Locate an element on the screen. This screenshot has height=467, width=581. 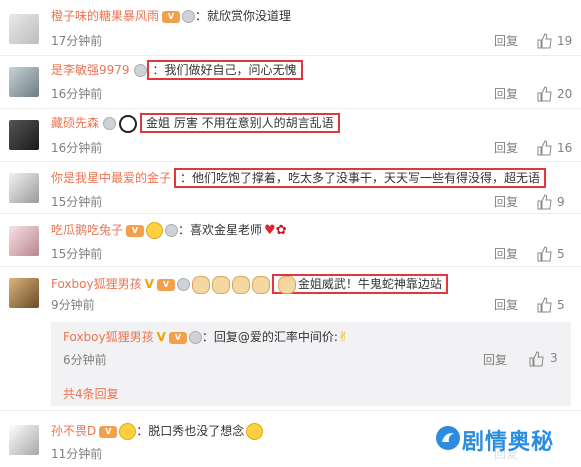
watermark-text: 剧情奥秘 is located at coordinates (508, 442).